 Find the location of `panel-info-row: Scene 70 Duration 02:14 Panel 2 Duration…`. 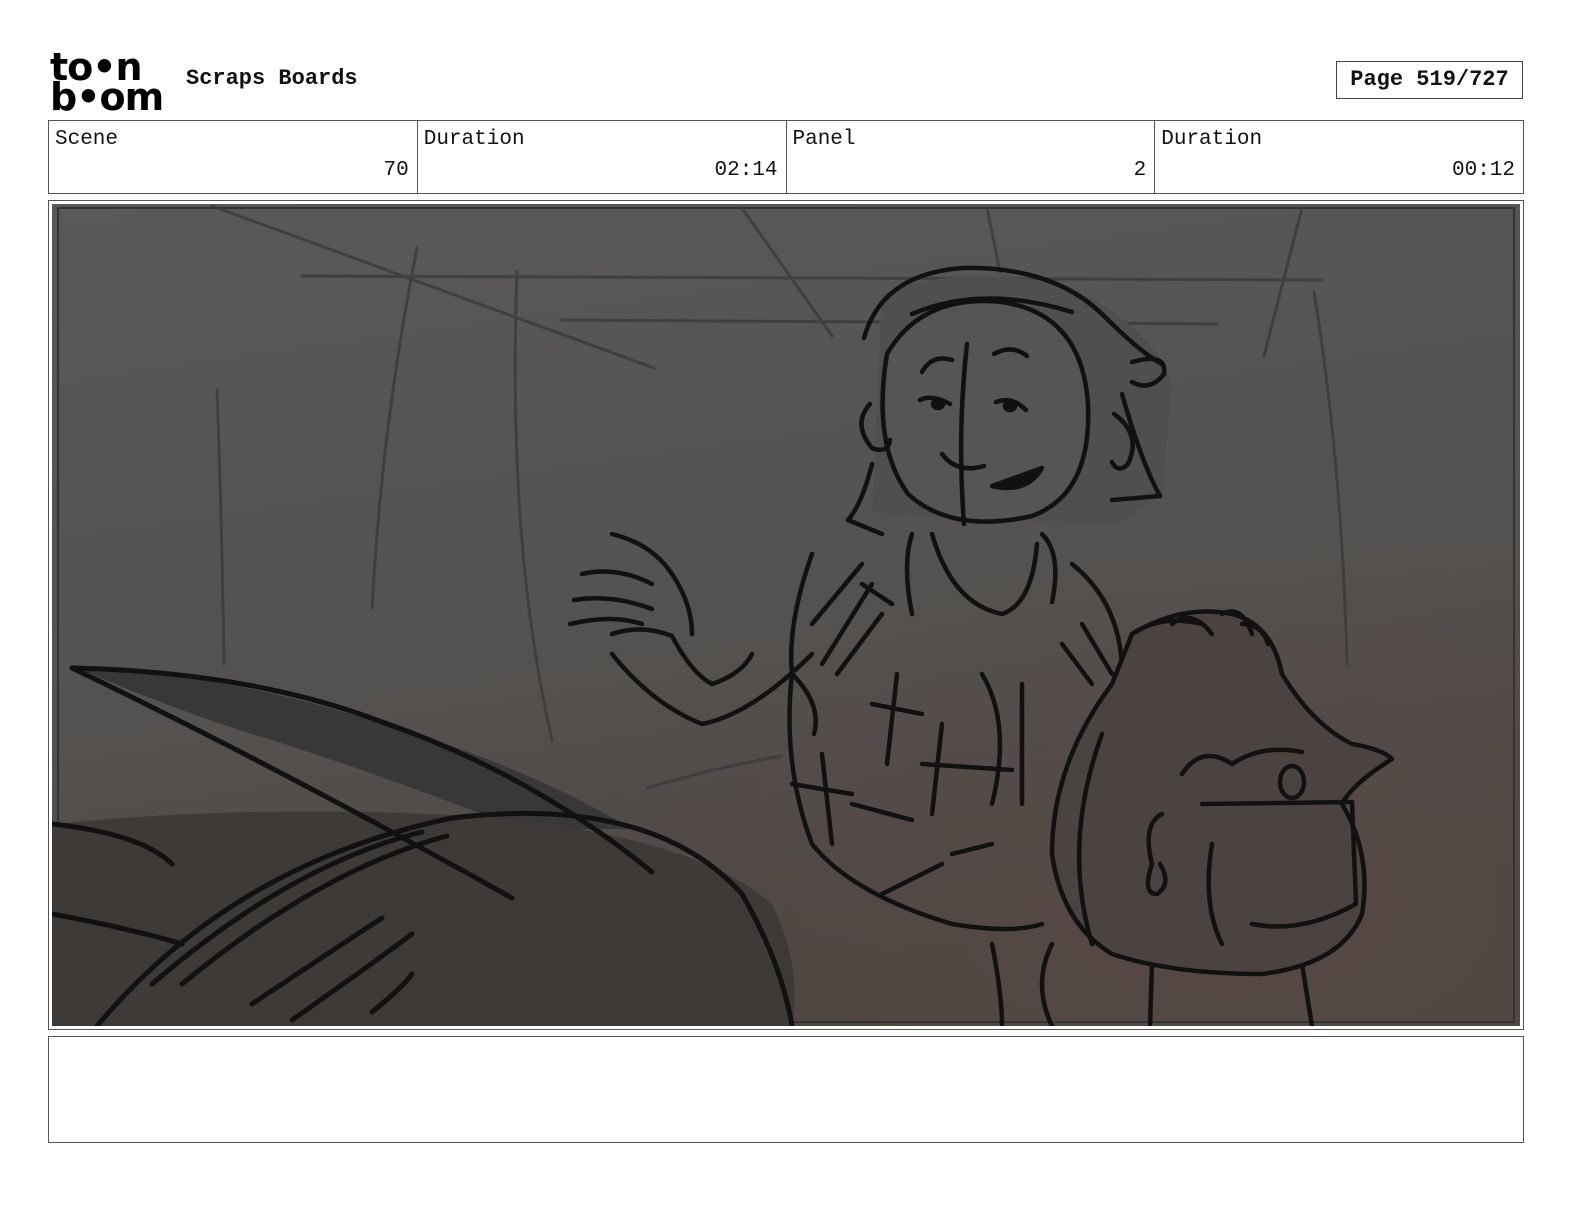

panel-info-row: Scene 70 Duration 02:14 Panel 2 Duration… is located at coordinates (786, 157).